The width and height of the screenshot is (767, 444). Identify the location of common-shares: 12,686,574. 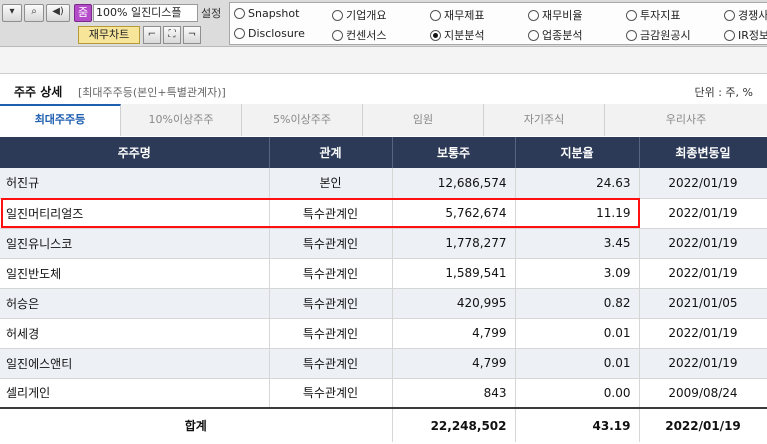
(454, 183).